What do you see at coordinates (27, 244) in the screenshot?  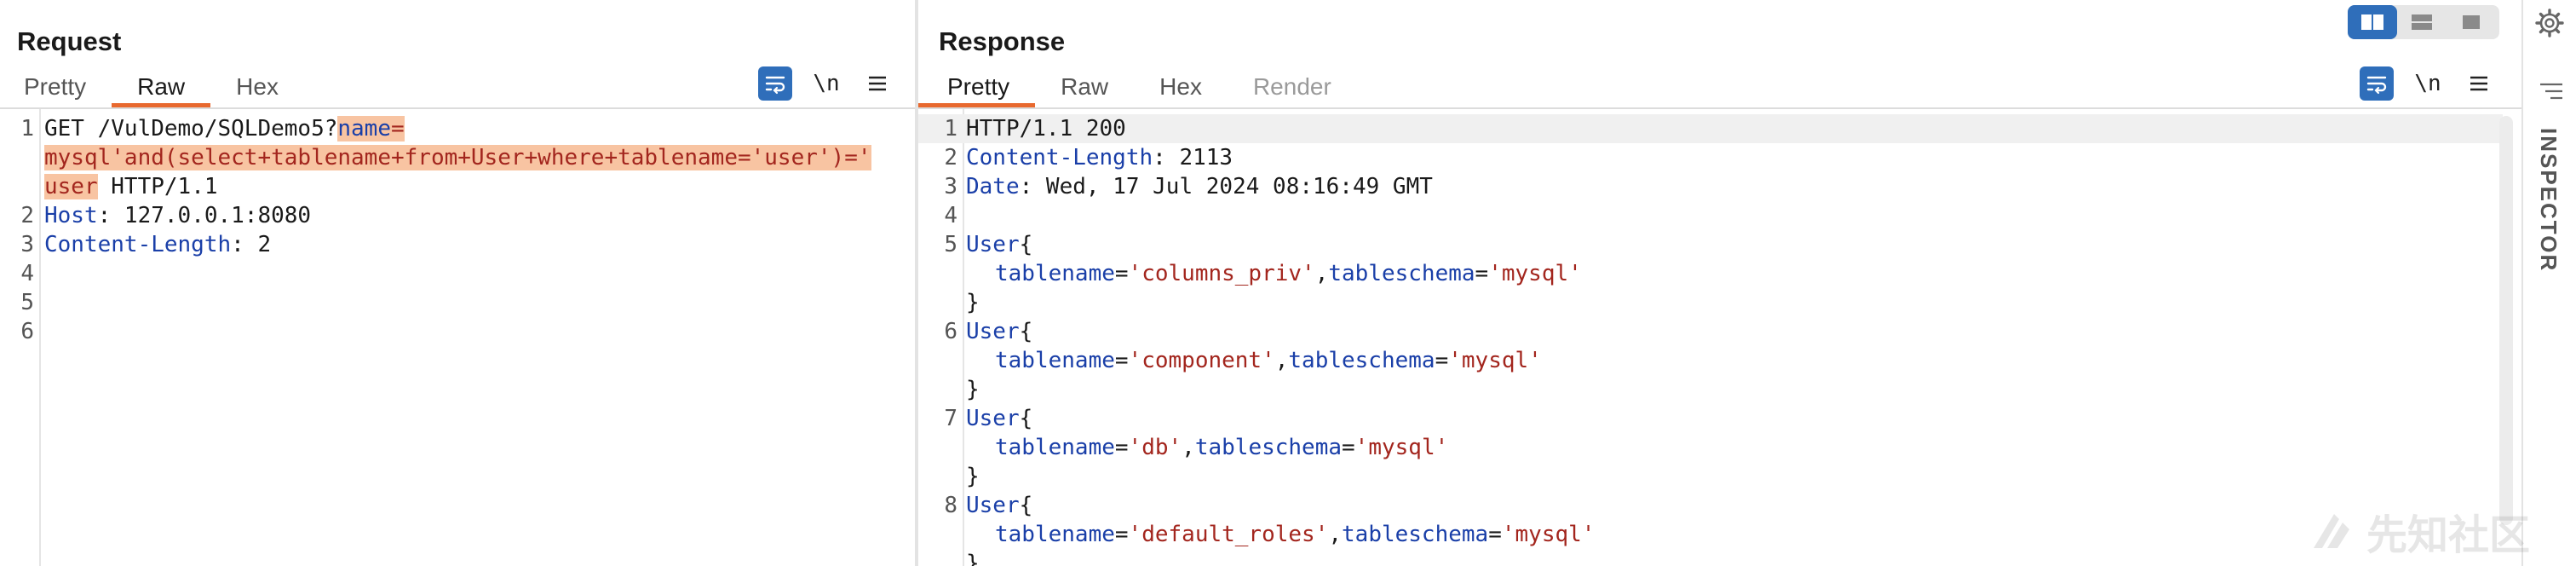 I see `line-number: 3` at bounding box center [27, 244].